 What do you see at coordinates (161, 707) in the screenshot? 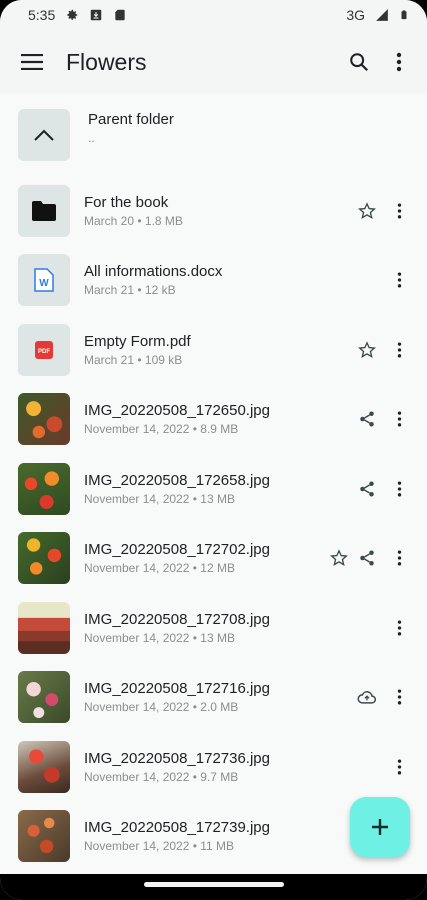
I see `file-meta: November 14, 2022 • 2.0 MB` at bounding box center [161, 707].